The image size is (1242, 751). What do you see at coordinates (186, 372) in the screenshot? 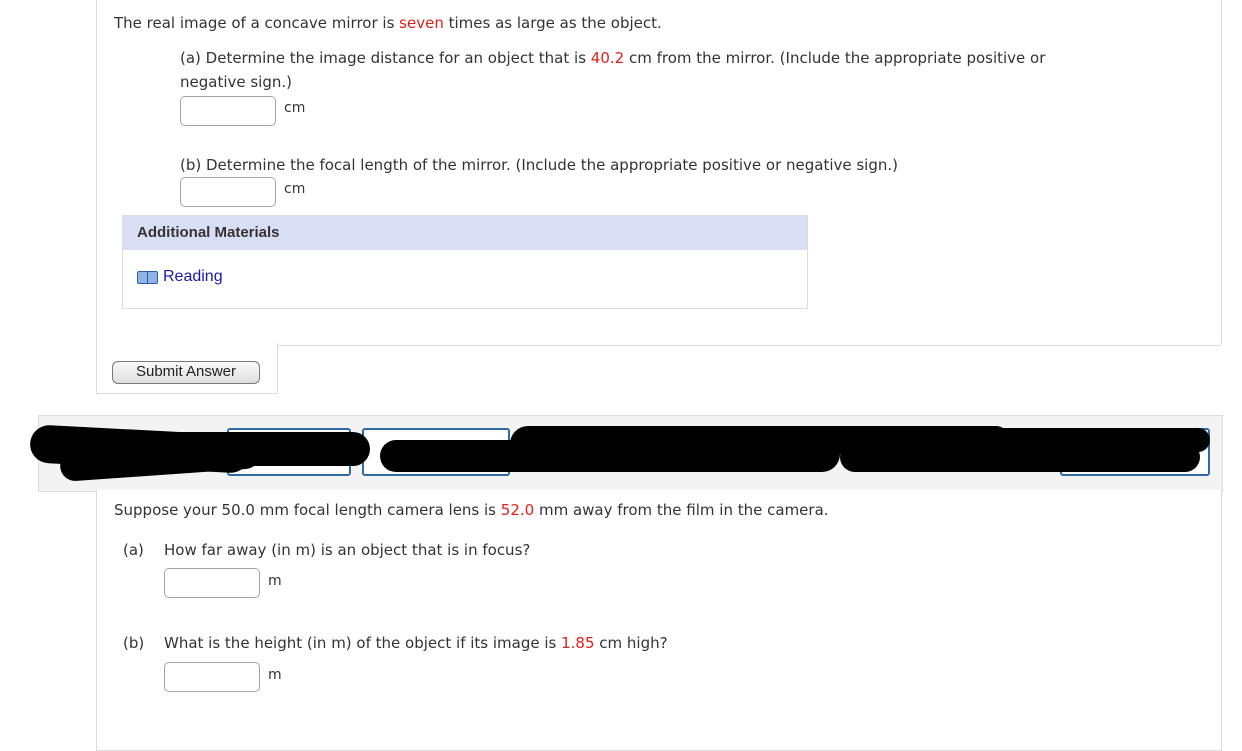
I see `submit-answer-button: Submit Answer` at bounding box center [186, 372].